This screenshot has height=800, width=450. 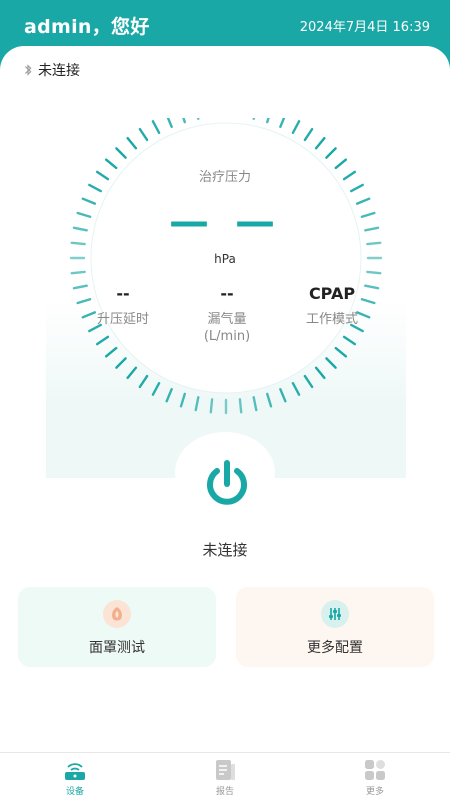 I want to click on mask-test-button: 面罩测试, so click(x=117, y=627).